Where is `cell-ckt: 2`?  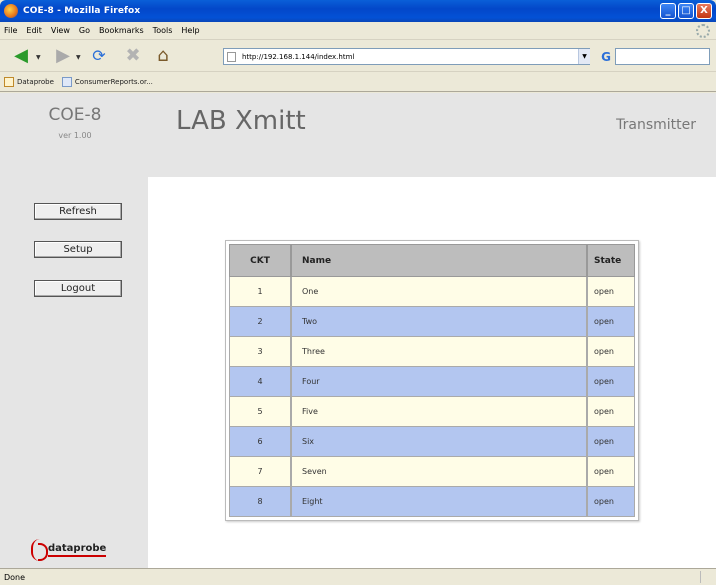 cell-ckt: 2 is located at coordinates (260, 322).